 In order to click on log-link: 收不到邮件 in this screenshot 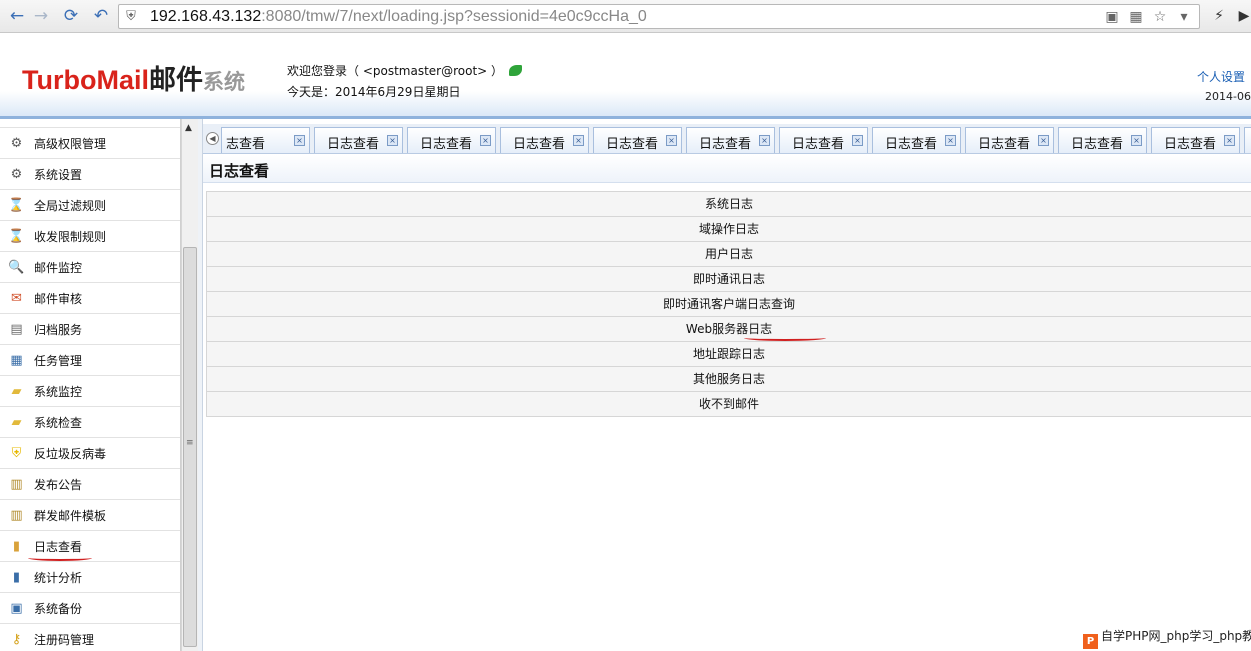, I will do `click(729, 404)`.